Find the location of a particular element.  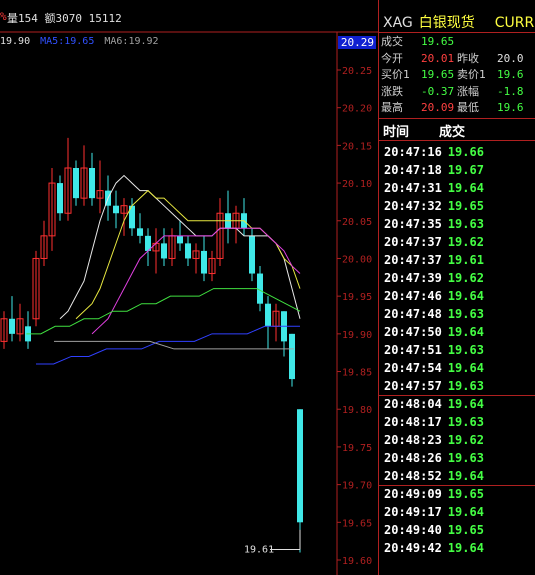

trade-time: 20:47:57 is located at coordinates (413, 386).